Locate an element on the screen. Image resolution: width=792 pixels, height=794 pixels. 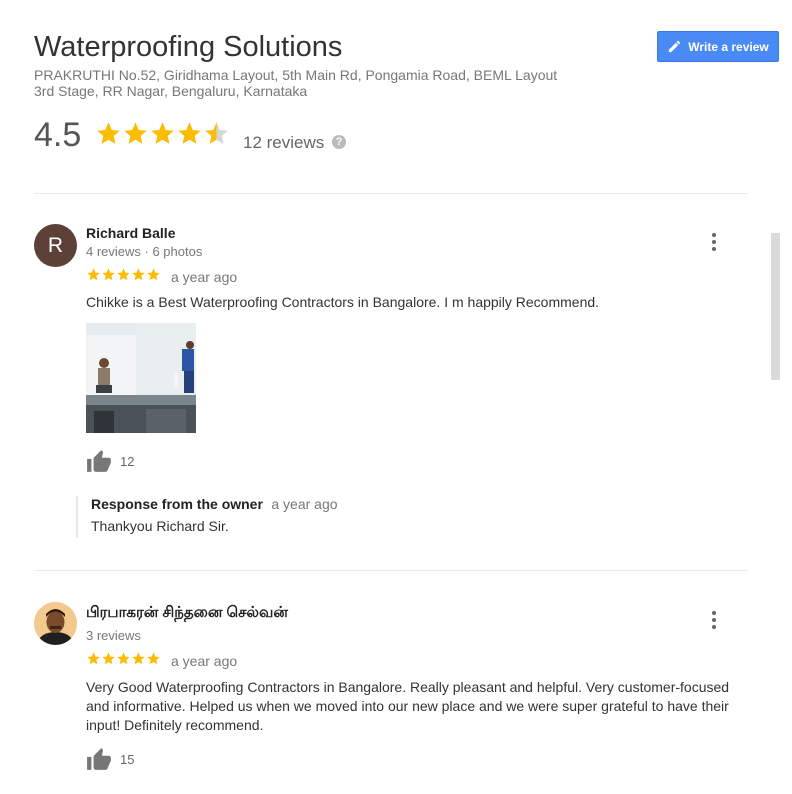
overall-rating: 4.5 is located at coordinates (58, 135).